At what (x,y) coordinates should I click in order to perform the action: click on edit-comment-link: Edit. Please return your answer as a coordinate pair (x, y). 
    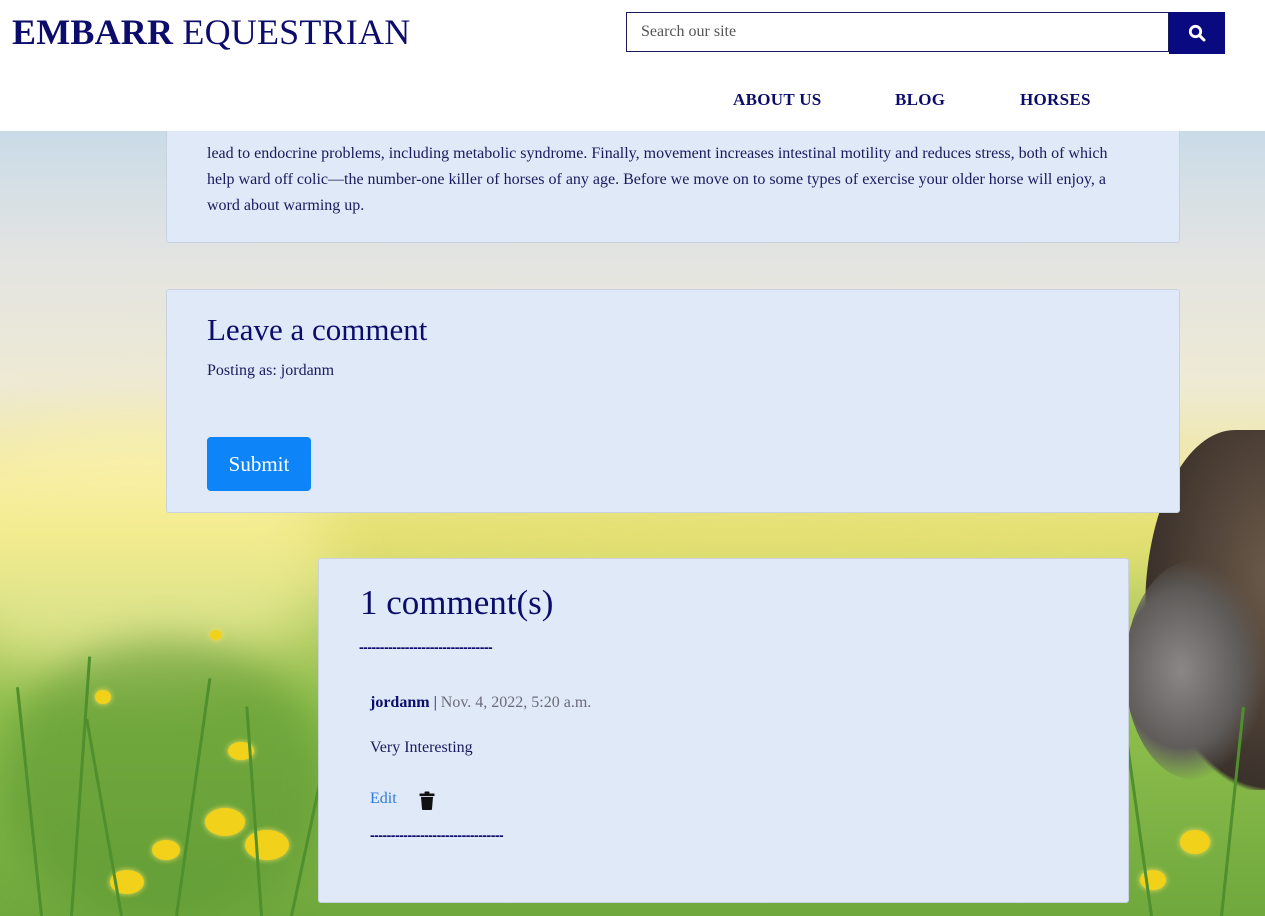
    Looking at the image, I should click on (383, 799).